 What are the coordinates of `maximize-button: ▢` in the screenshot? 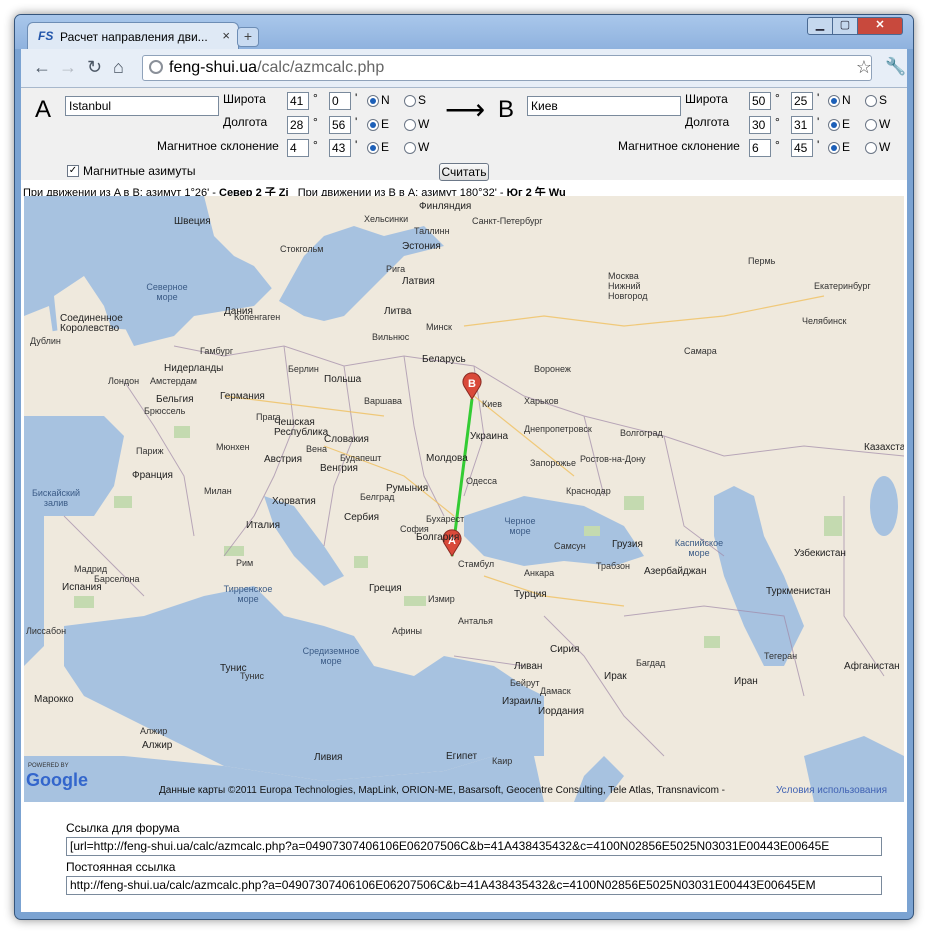 It's located at (845, 26).